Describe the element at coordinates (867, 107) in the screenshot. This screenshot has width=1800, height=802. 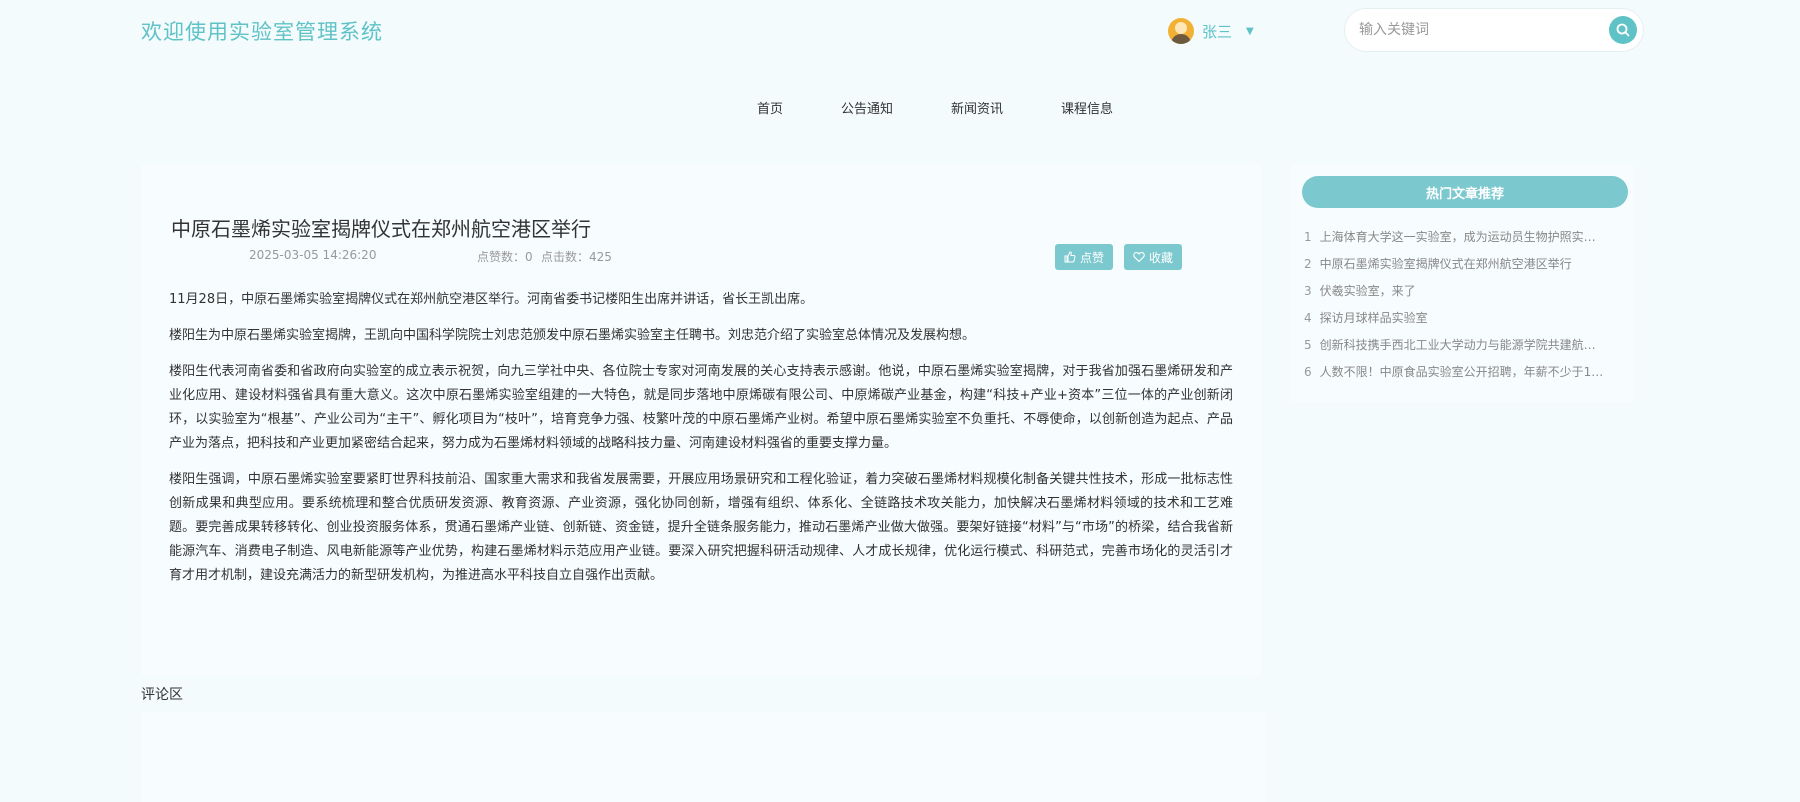
I see `nav-announcements: 公告通知` at that location.